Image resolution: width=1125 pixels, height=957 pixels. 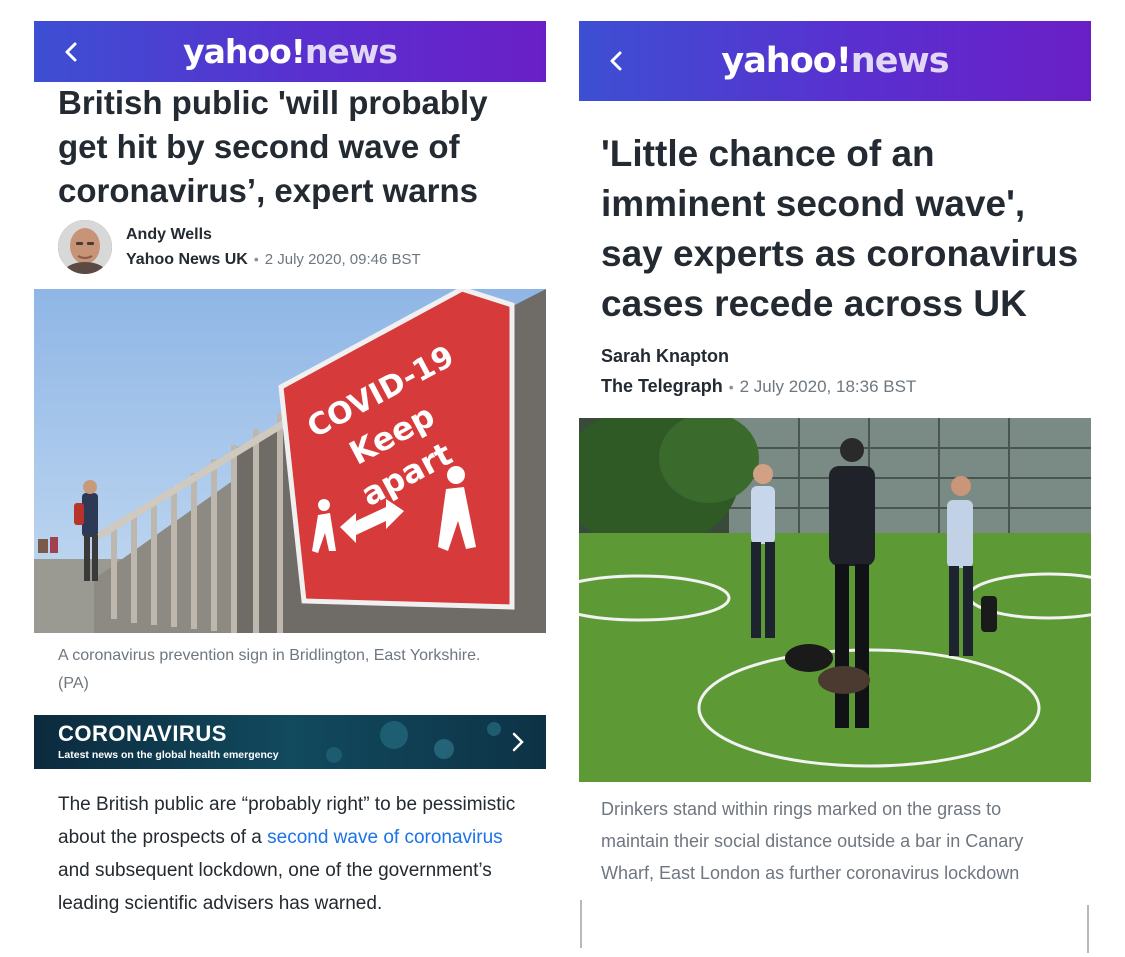 What do you see at coordinates (768, 153) in the screenshot?
I see `headline-line: 'Little chance of an` at bounding box center [768, 153].